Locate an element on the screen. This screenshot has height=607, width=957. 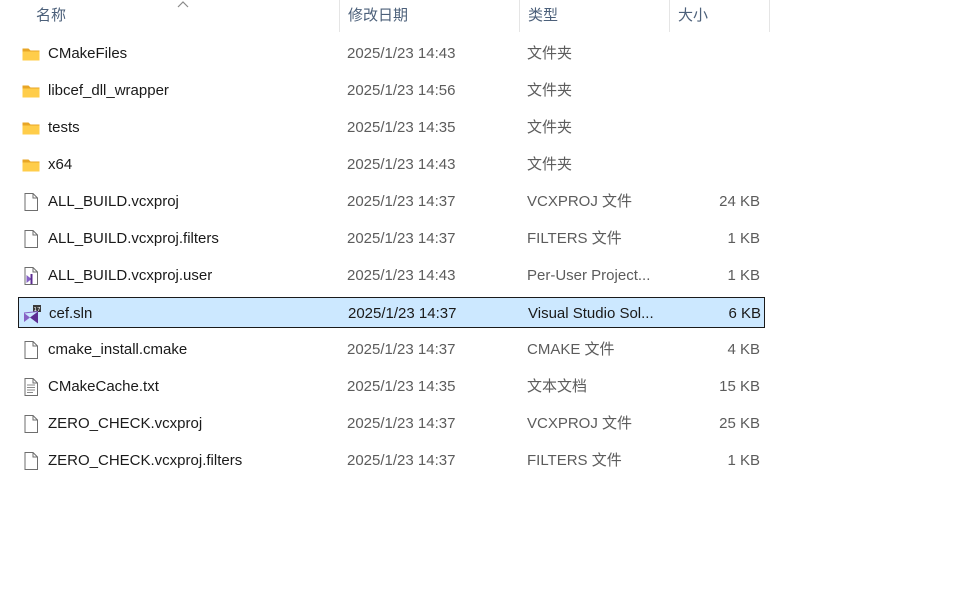
file-modified-date: 2025/1/23 14:56 is located at coordinates (401, 90).